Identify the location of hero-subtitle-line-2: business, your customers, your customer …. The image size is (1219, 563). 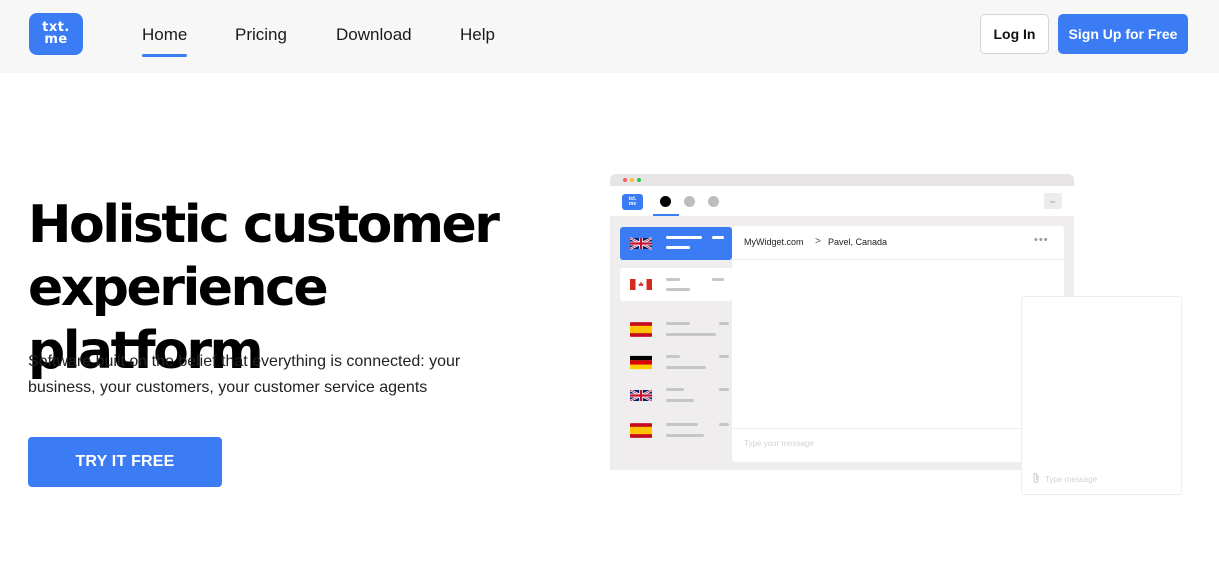
(228, 387).